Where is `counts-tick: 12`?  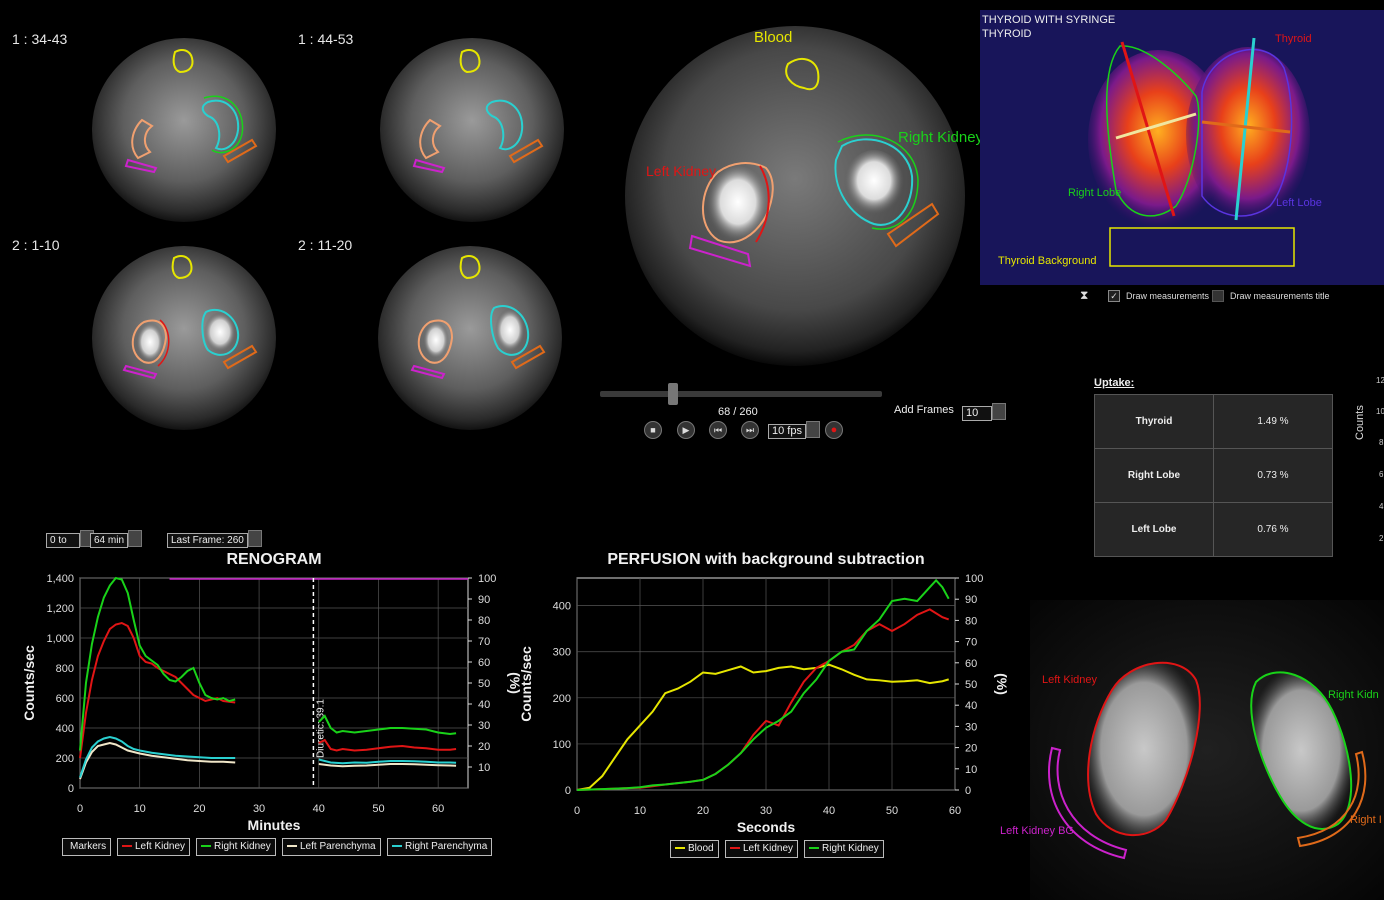
counts-tick: 12 is located at coordinates (1380, 380).